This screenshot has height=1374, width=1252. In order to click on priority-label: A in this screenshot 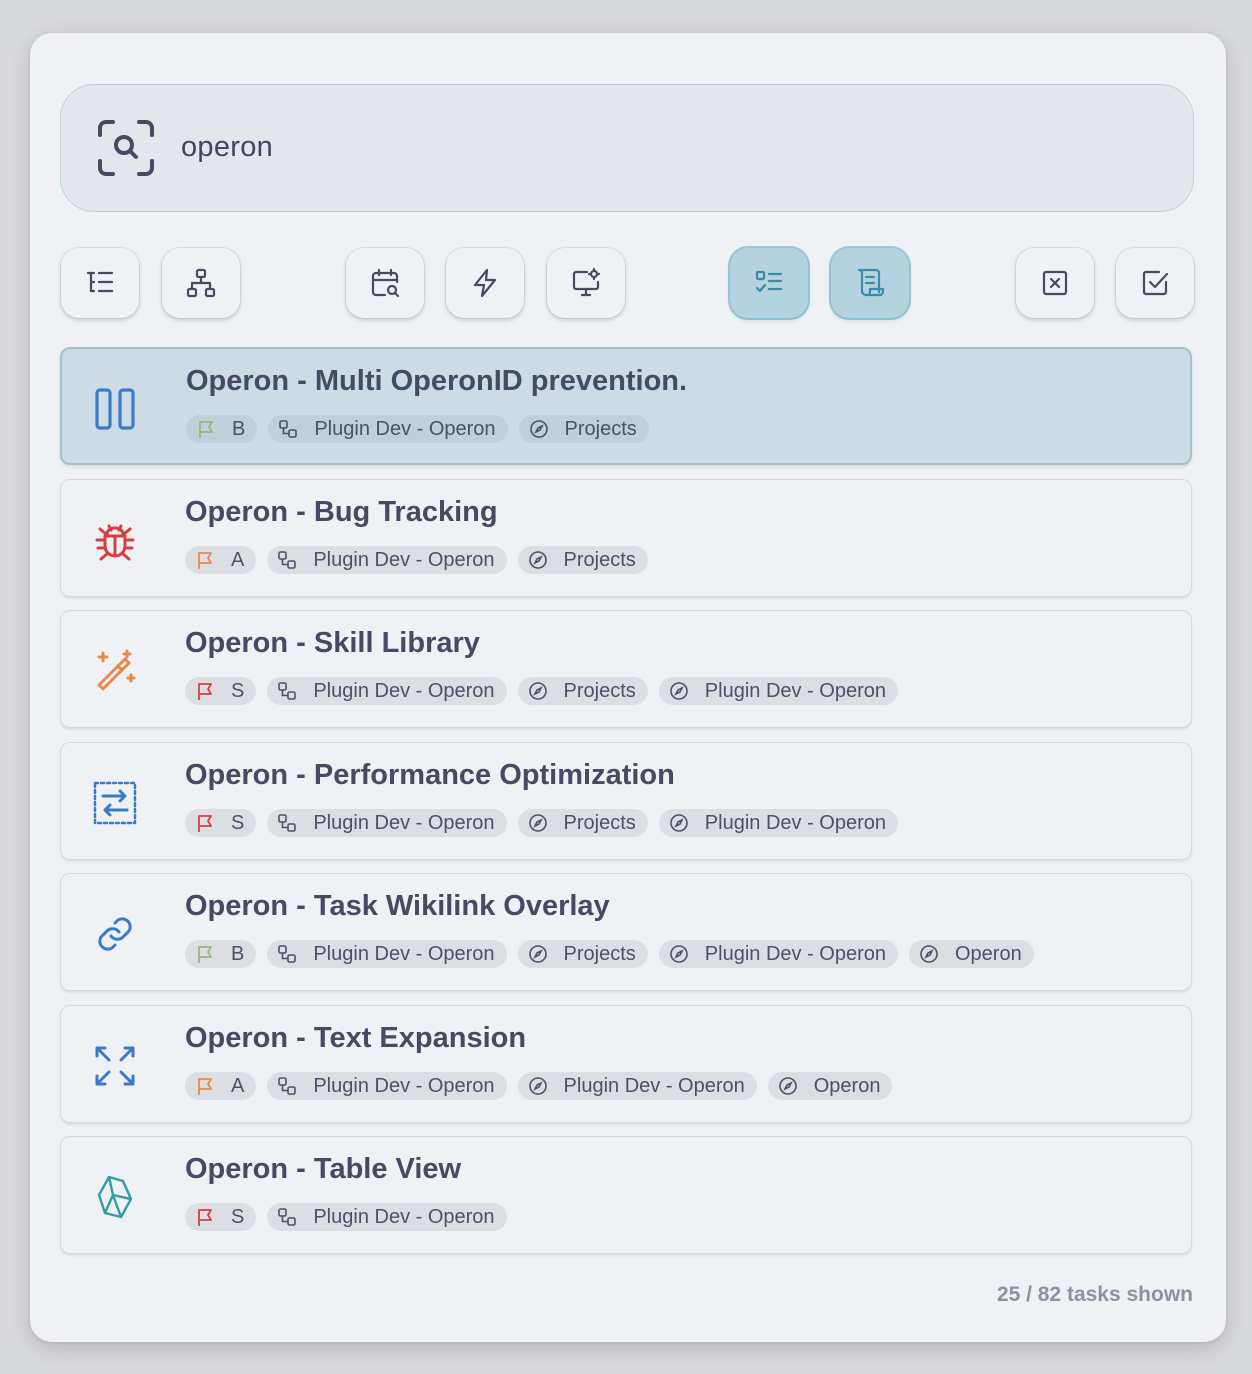, I will do `click(238, 559)`.